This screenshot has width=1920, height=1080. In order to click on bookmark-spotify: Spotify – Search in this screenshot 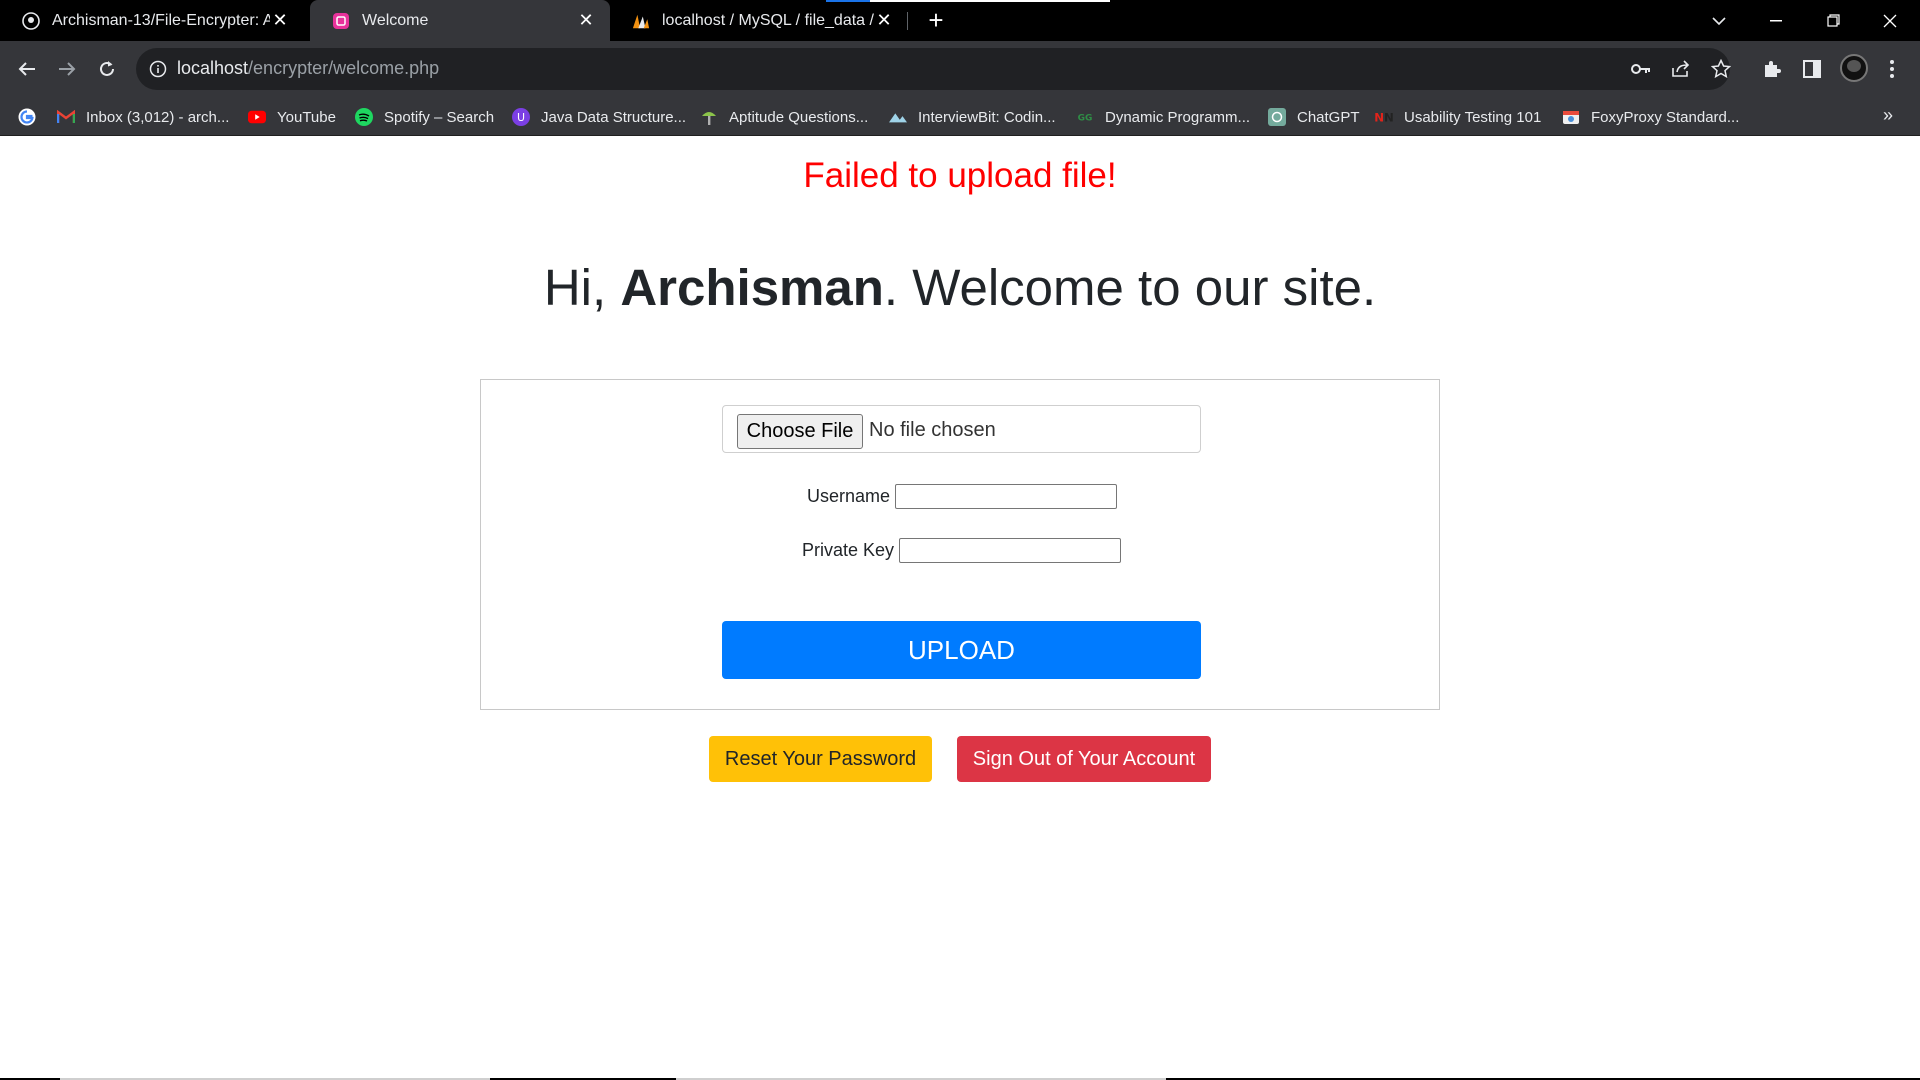, I will do `click(424, 117)`.